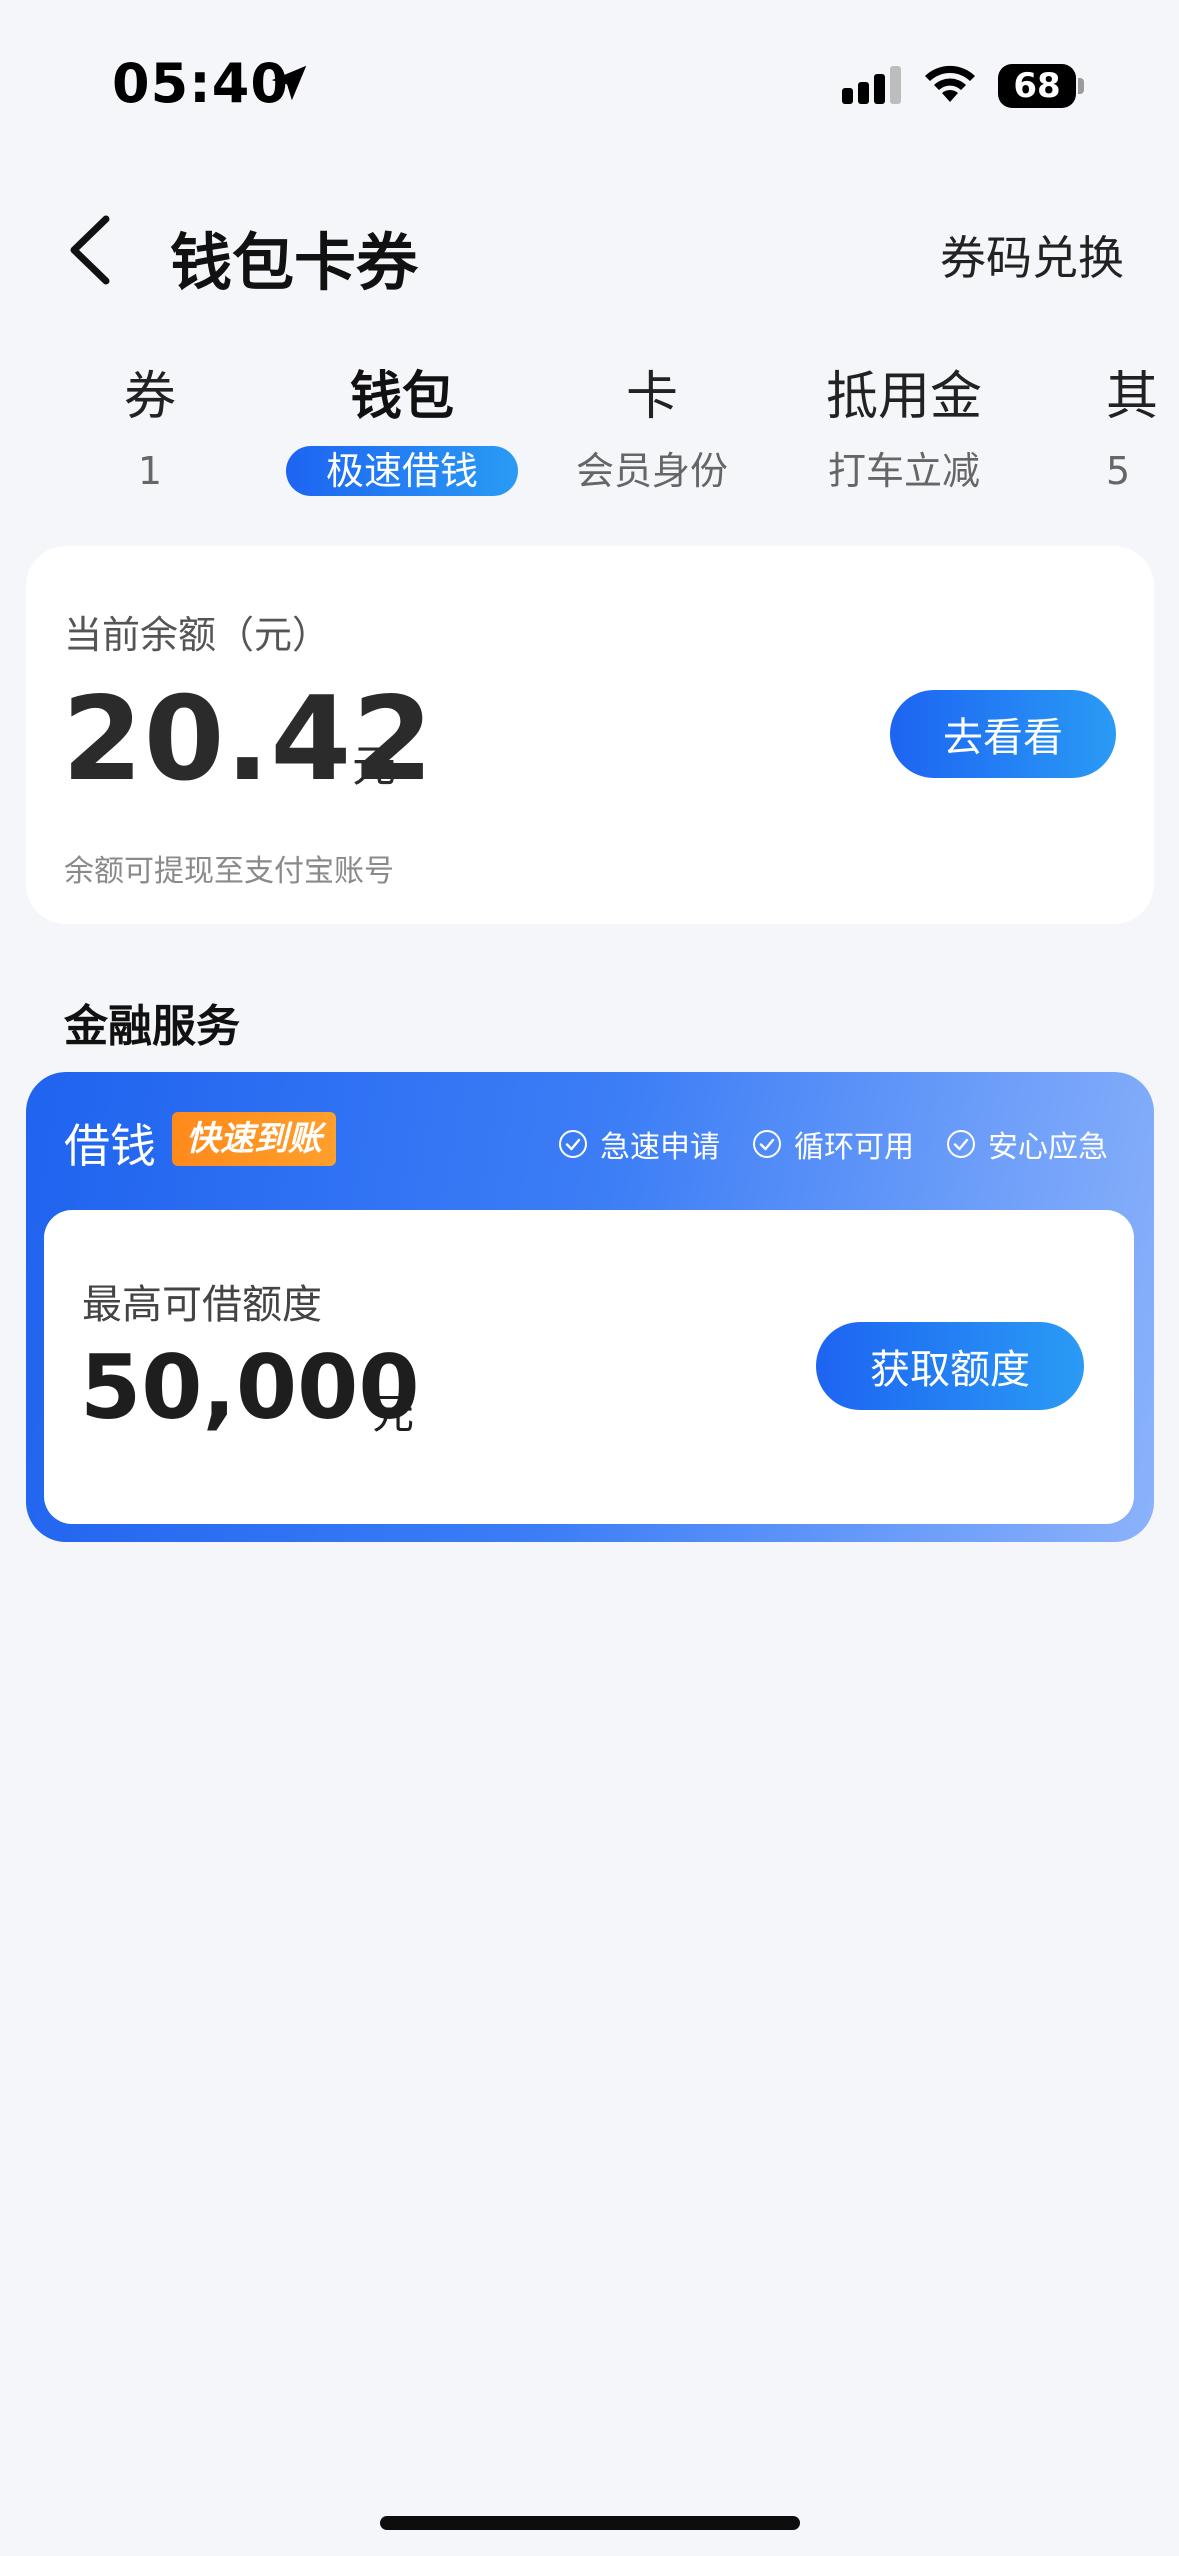 Image resolution: width=1179 pixels, height=2556 pixels. I want to click on view-button: 去看看, so click(1003, 734).